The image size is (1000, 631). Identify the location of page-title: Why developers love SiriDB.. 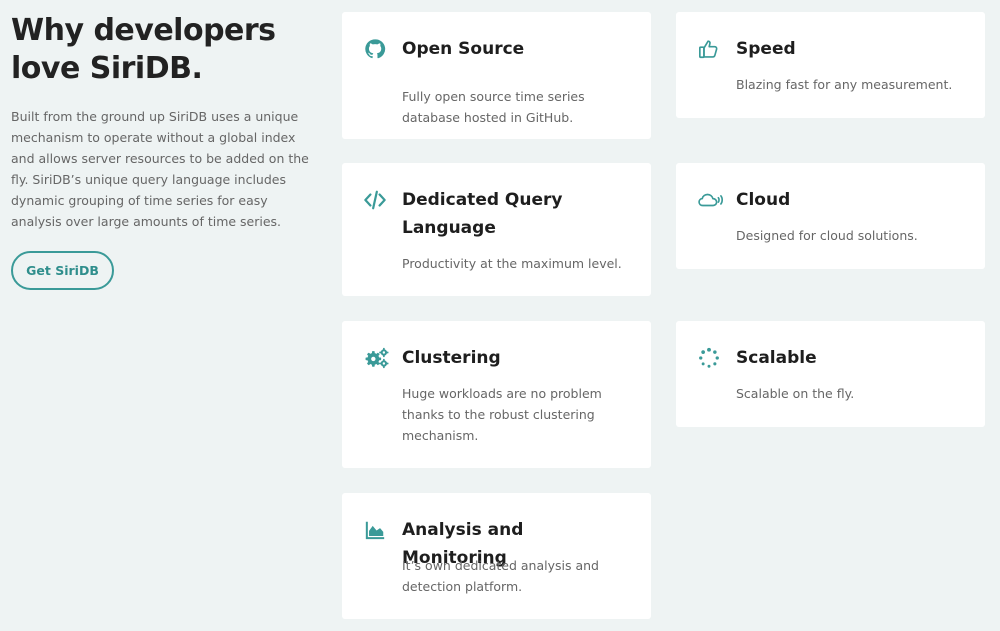
(143, 49).